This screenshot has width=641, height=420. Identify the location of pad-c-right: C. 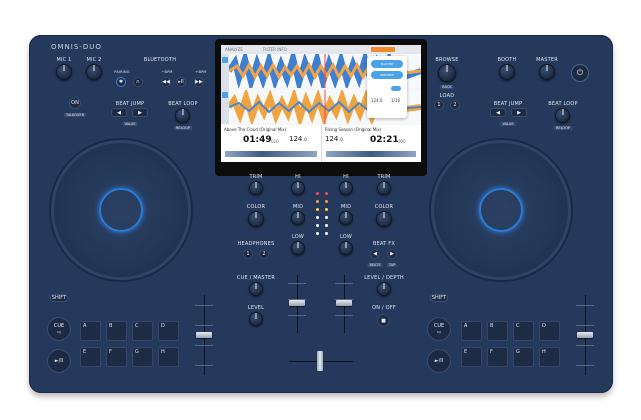
(523, 331).